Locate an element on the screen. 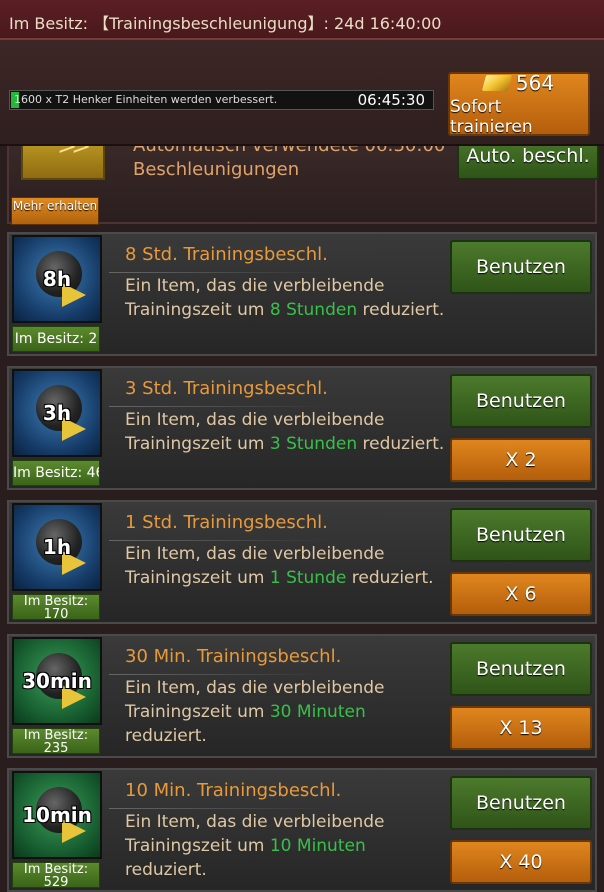  item-title: 3 Std. Trainingsbeschl. is located at coordinates (226, 388).